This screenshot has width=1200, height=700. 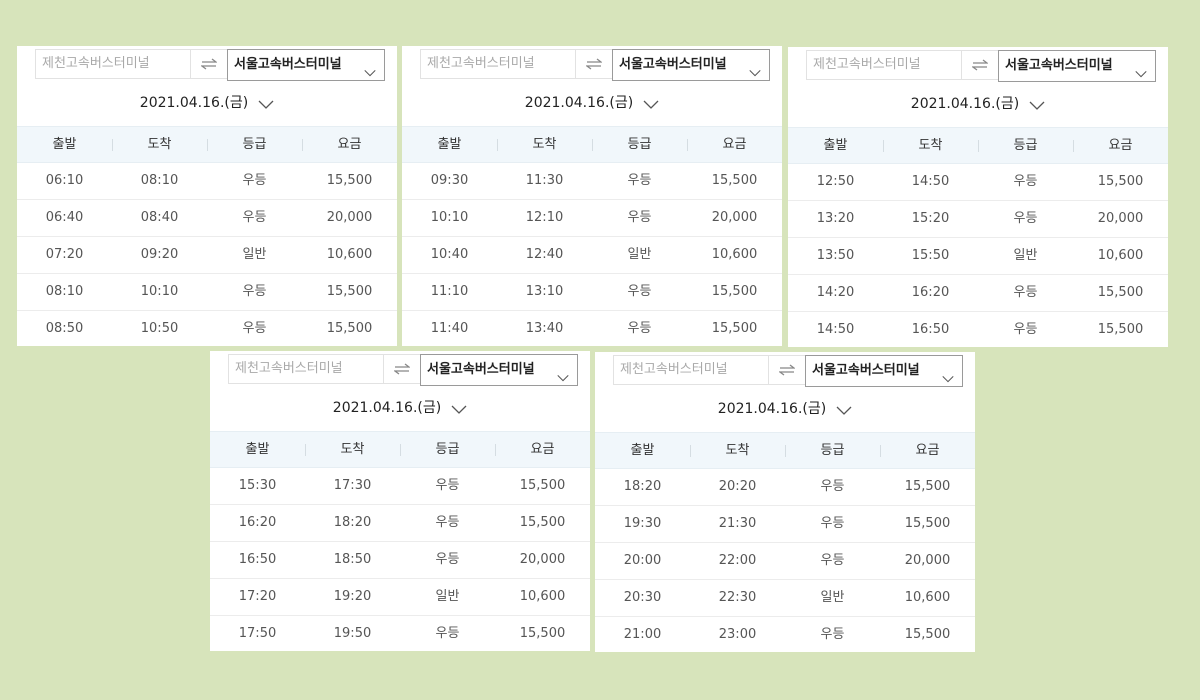 What do you see at coordinates (978, 182) in the screenshot?
I see `table-row: 12:50 14:50 우등 15,500` at bounding box center [978, 182].